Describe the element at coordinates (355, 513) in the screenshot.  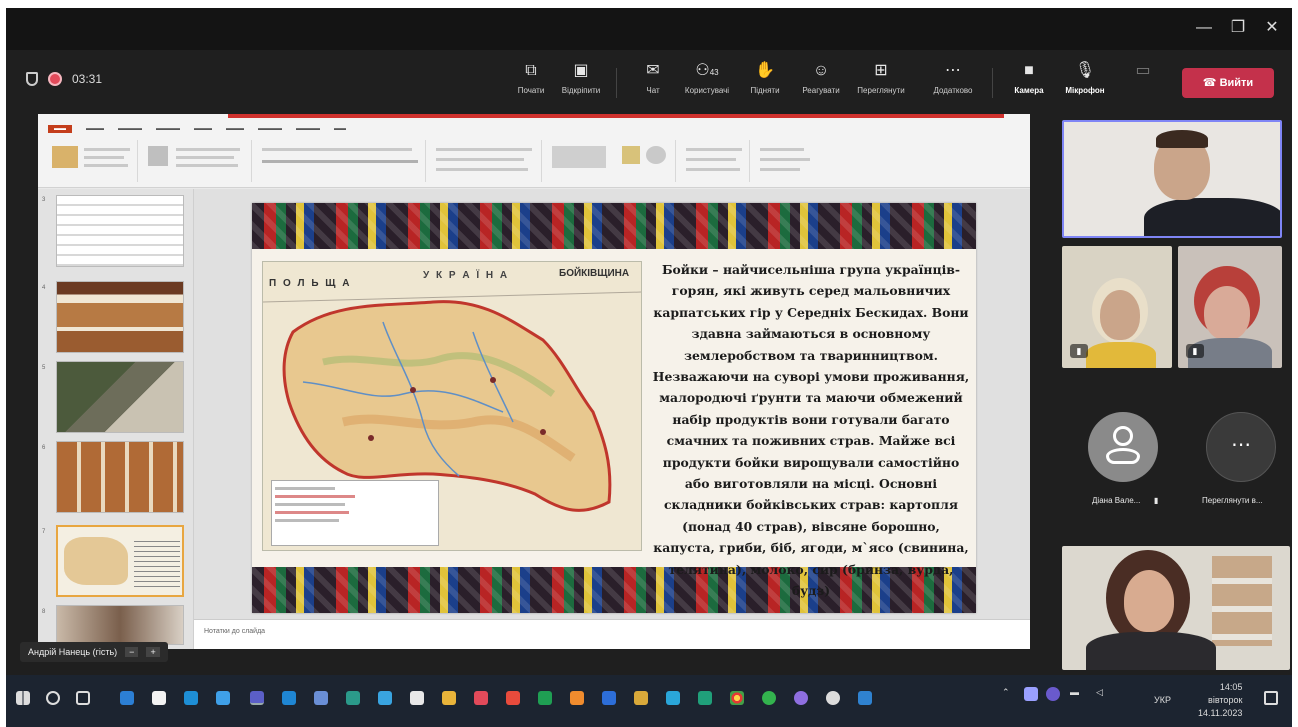
I see `map-legend` at that location.